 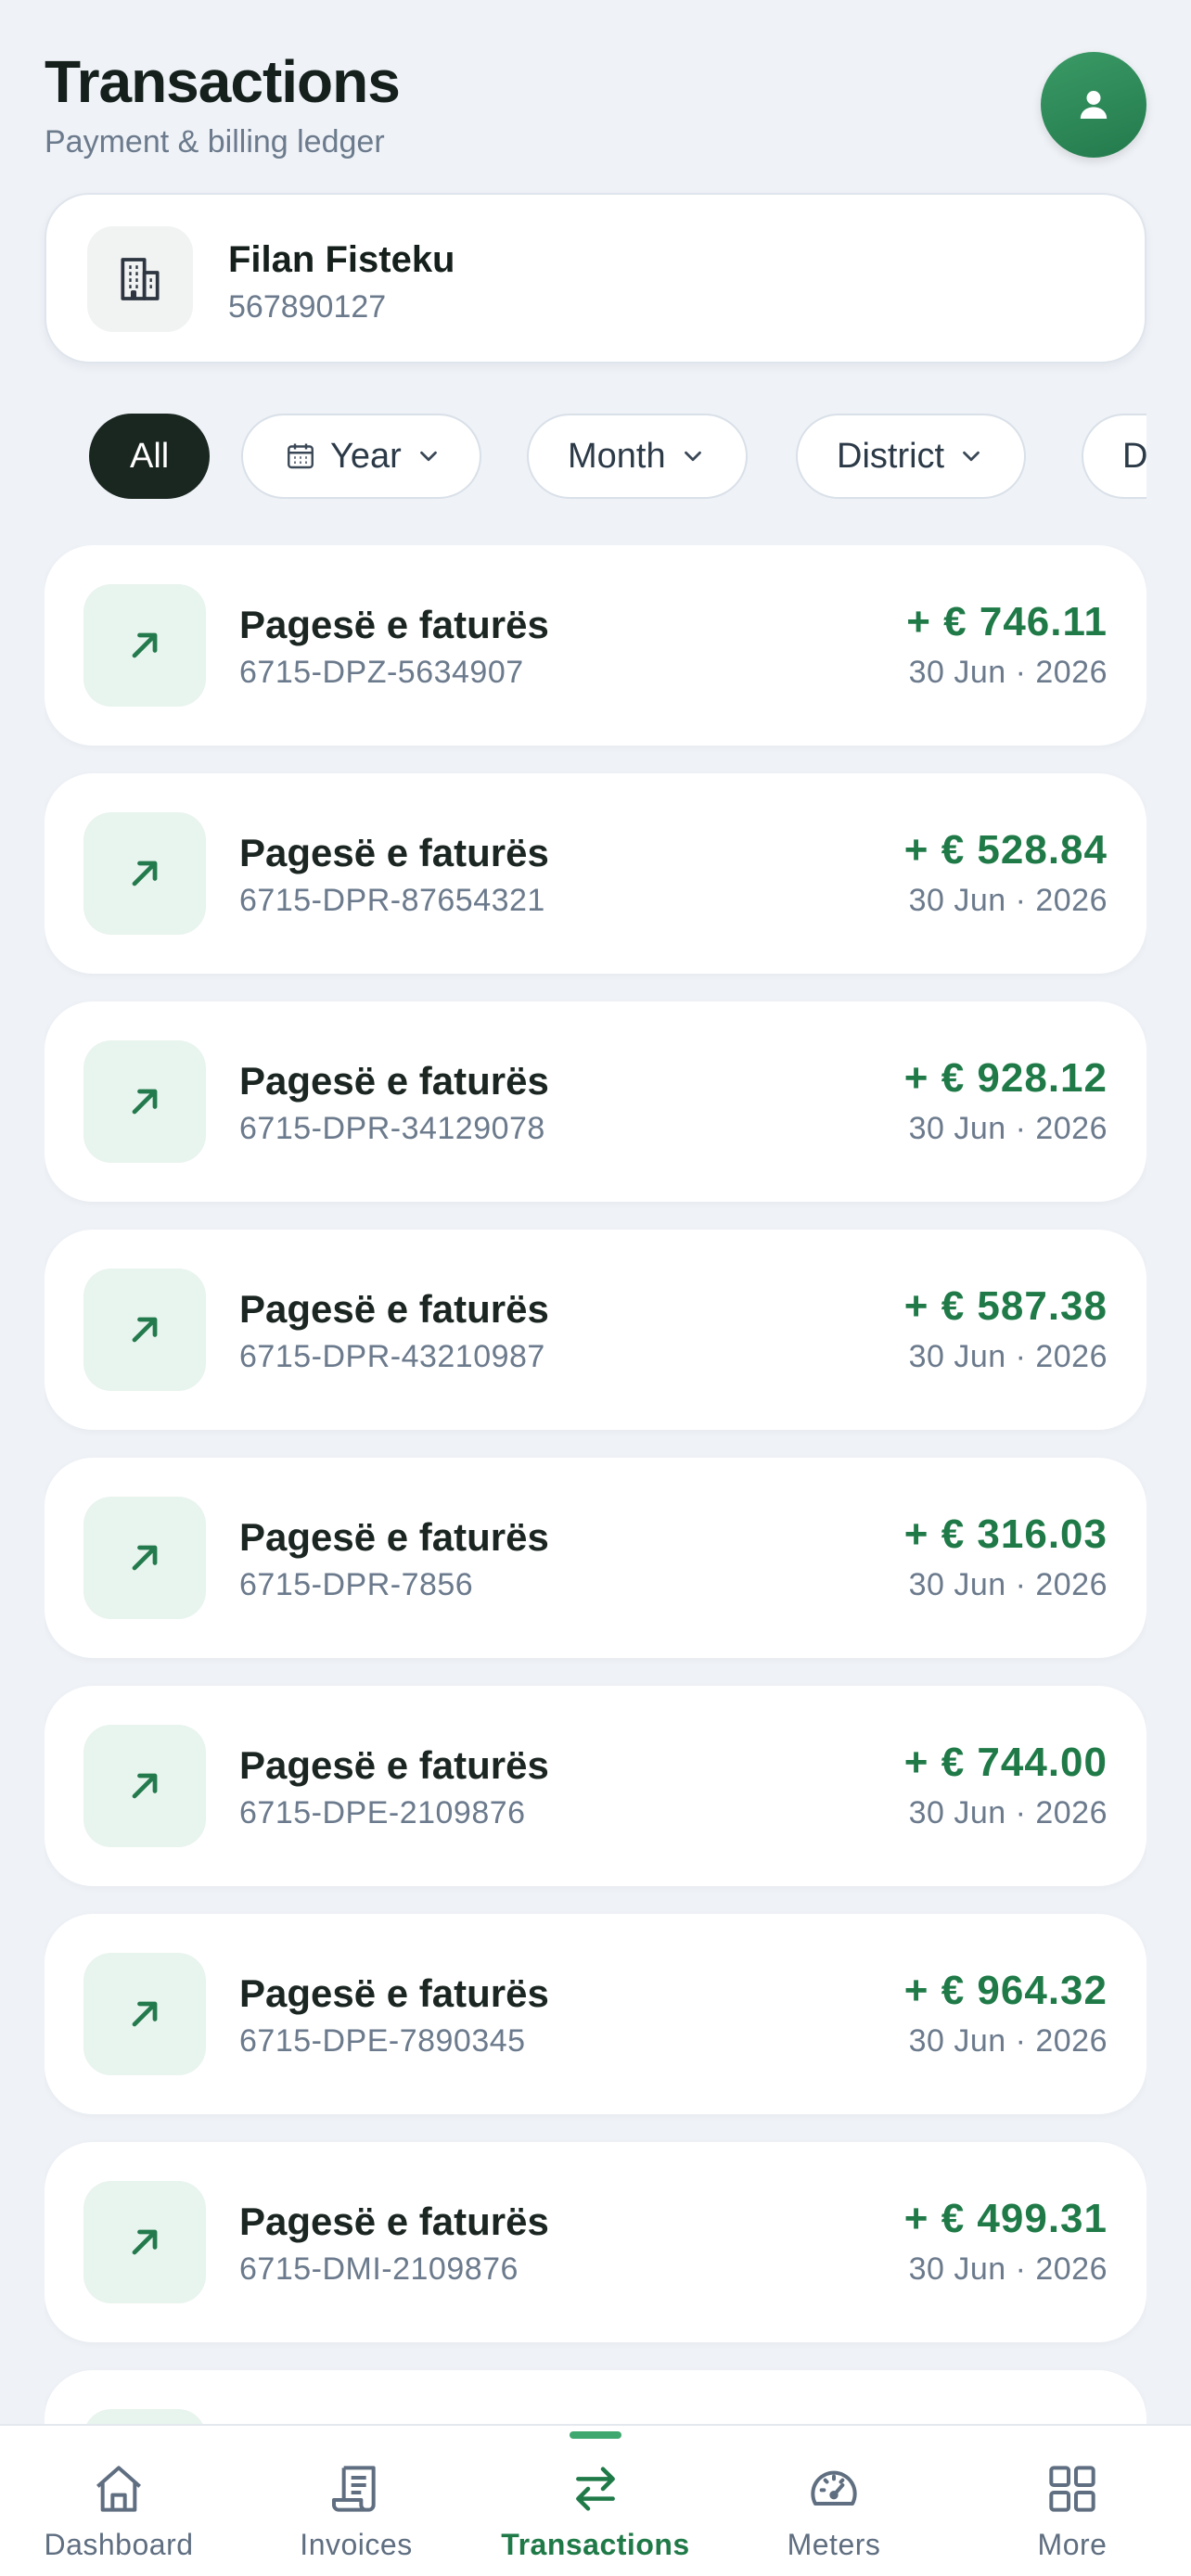 I want to click on account-number: 567890127, so click(x=308, y=307).